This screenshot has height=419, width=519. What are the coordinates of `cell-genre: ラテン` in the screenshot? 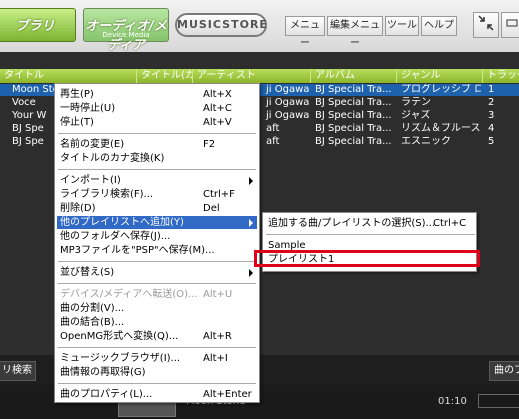 It's located at (416, 102).